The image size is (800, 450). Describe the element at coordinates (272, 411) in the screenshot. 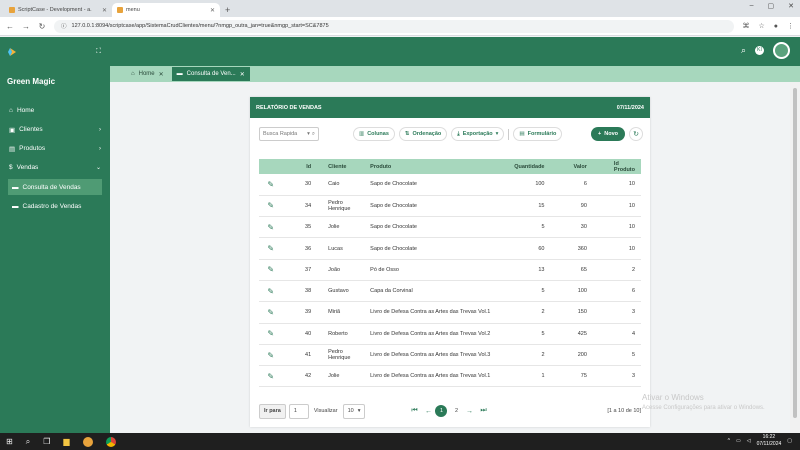

I see `goto-page-button: Ir para` at that location.